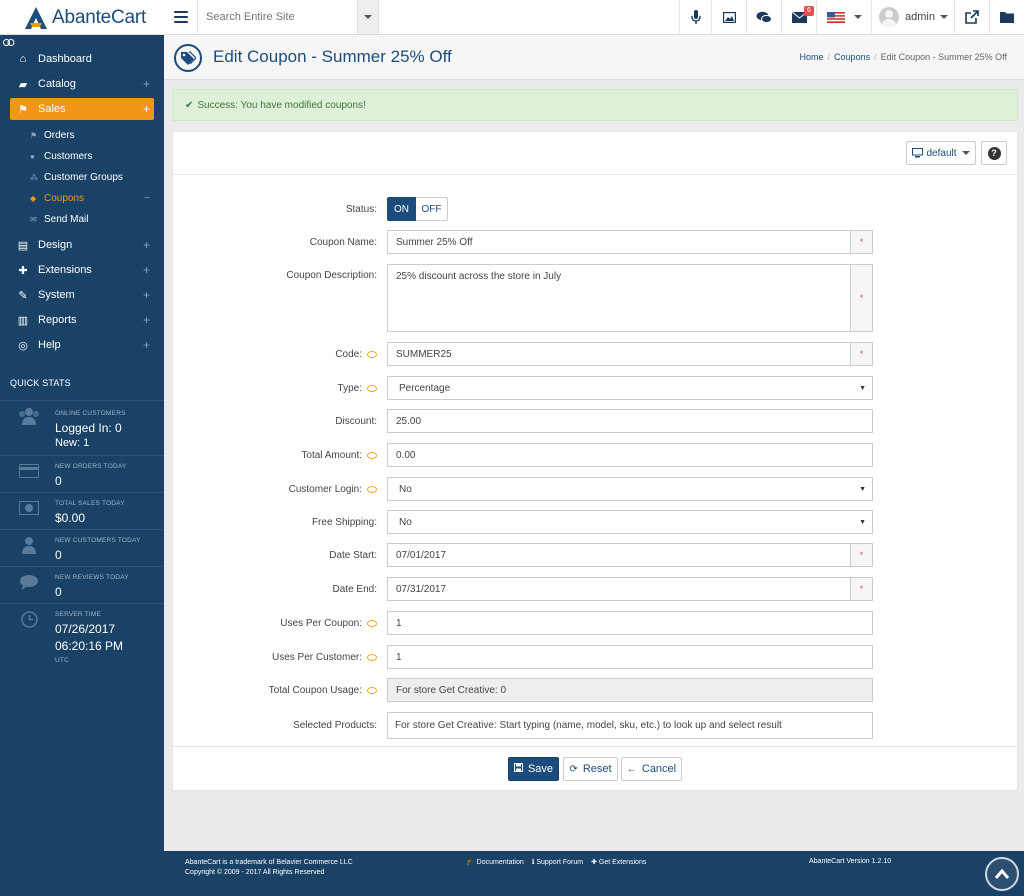 Image resolution: width=1024 pixels, height=896 pixels. I want to click on uses-per-coupon-input: 1, so click(630, 623).